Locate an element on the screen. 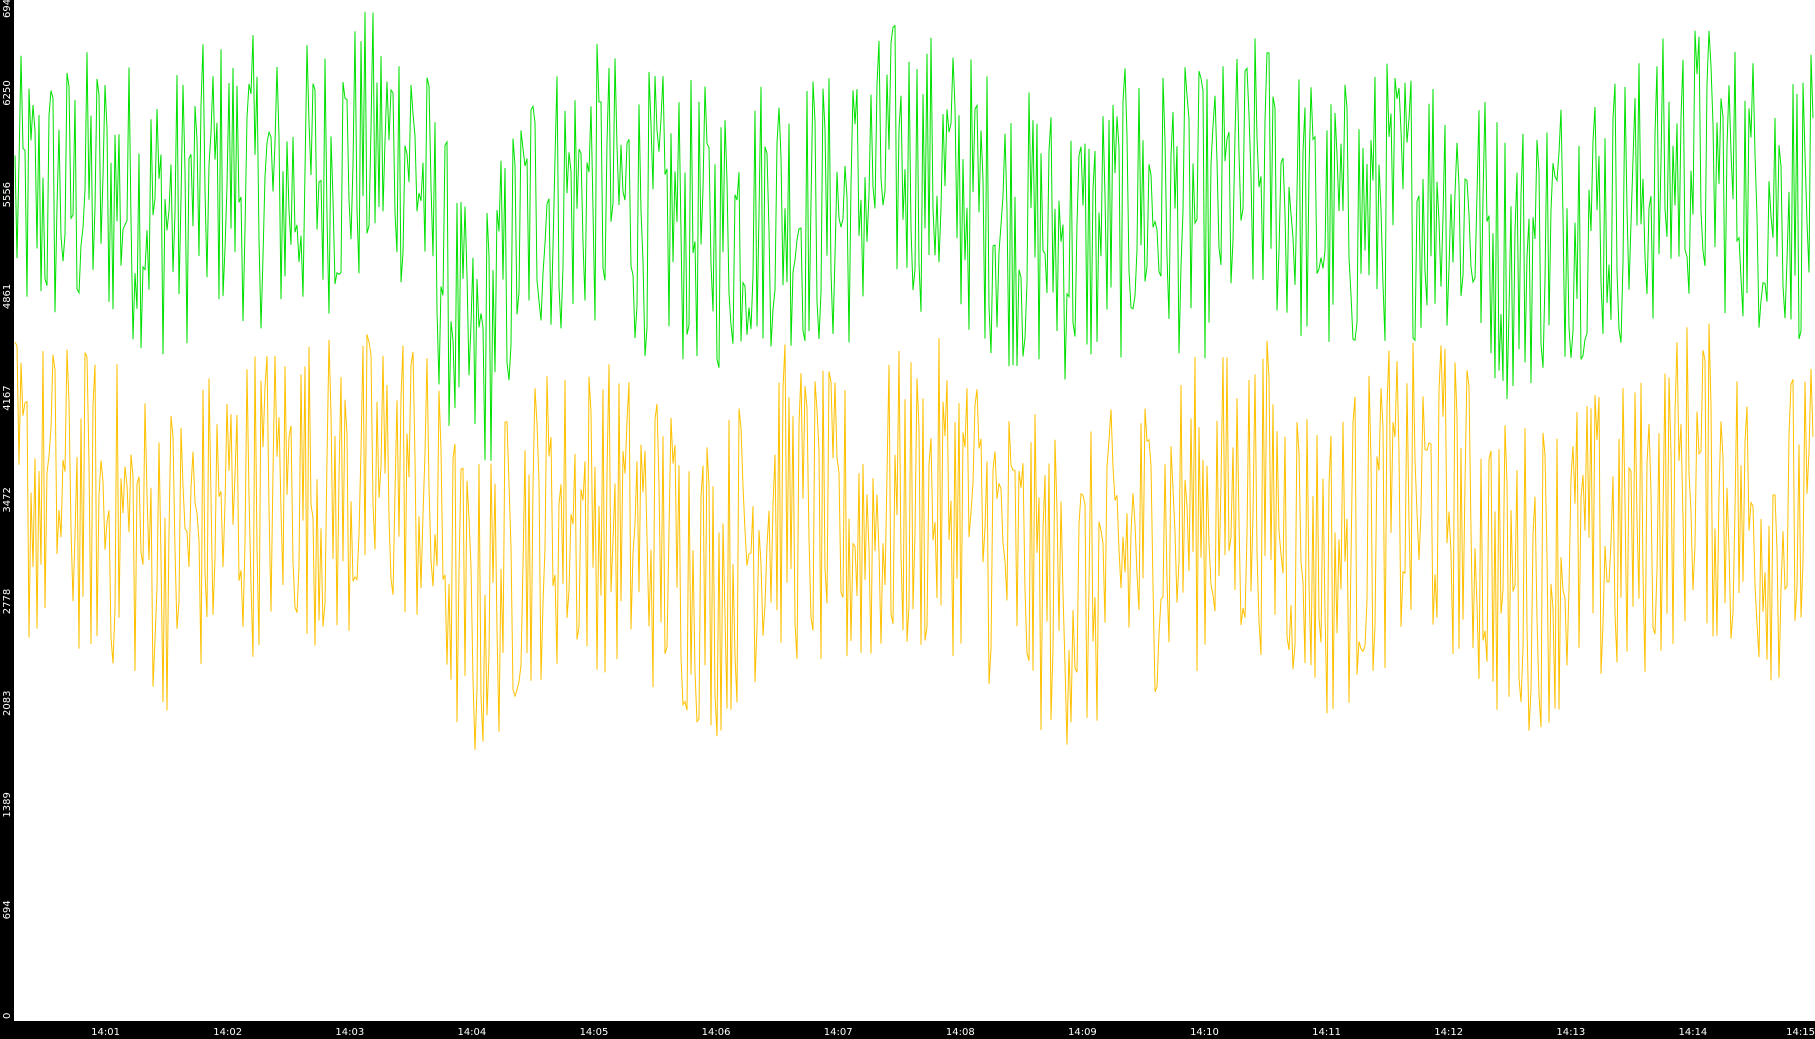 This screenshot has width=1815, height=1039. x-tick-label: 14:05 is located at coordinates (594, 1032).